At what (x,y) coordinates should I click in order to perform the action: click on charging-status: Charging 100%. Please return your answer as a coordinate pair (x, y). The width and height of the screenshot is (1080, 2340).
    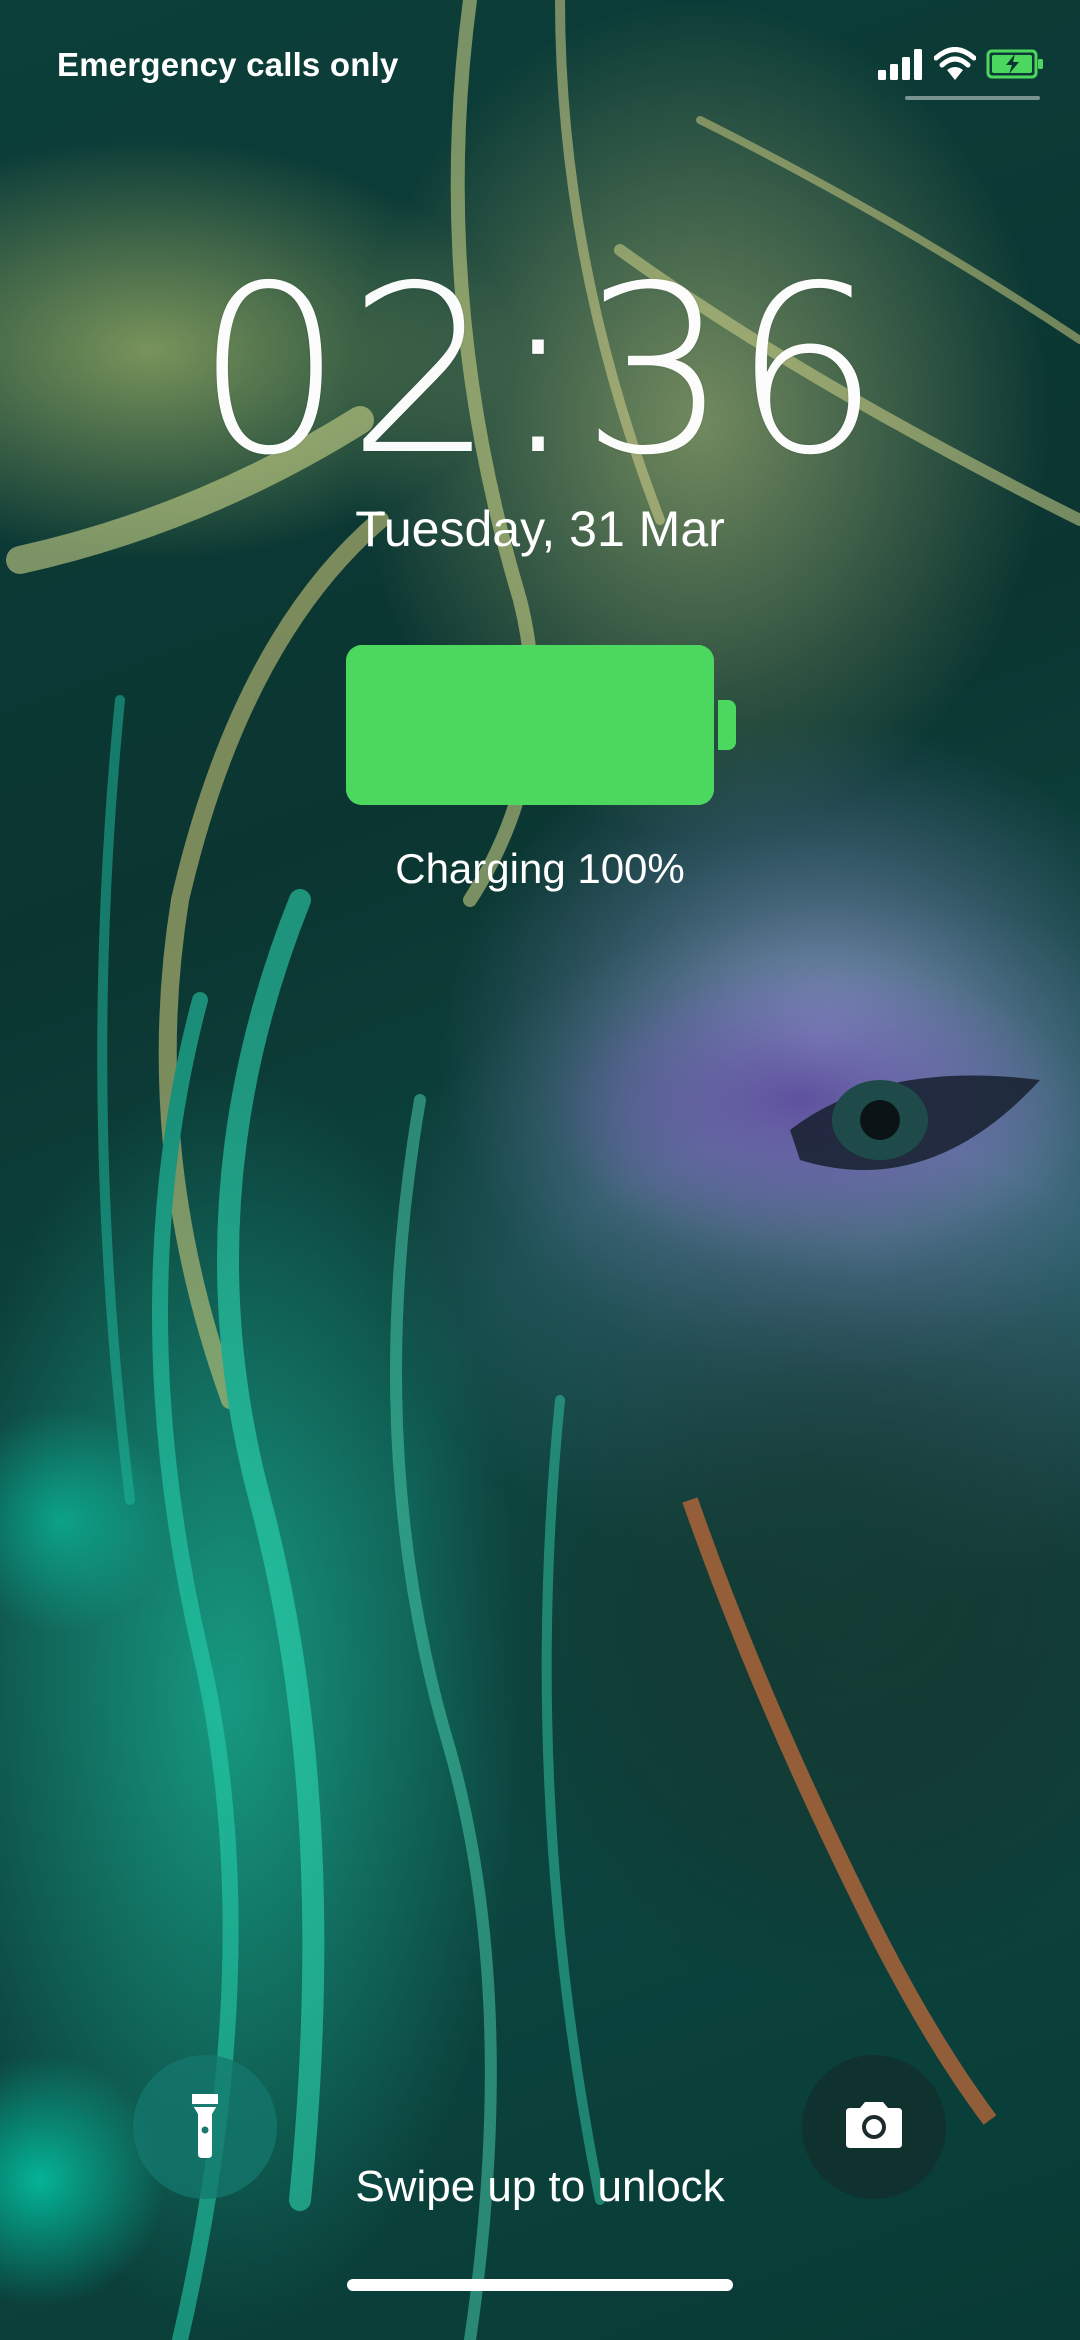
    Looking at the image, I should click on (540, 868).